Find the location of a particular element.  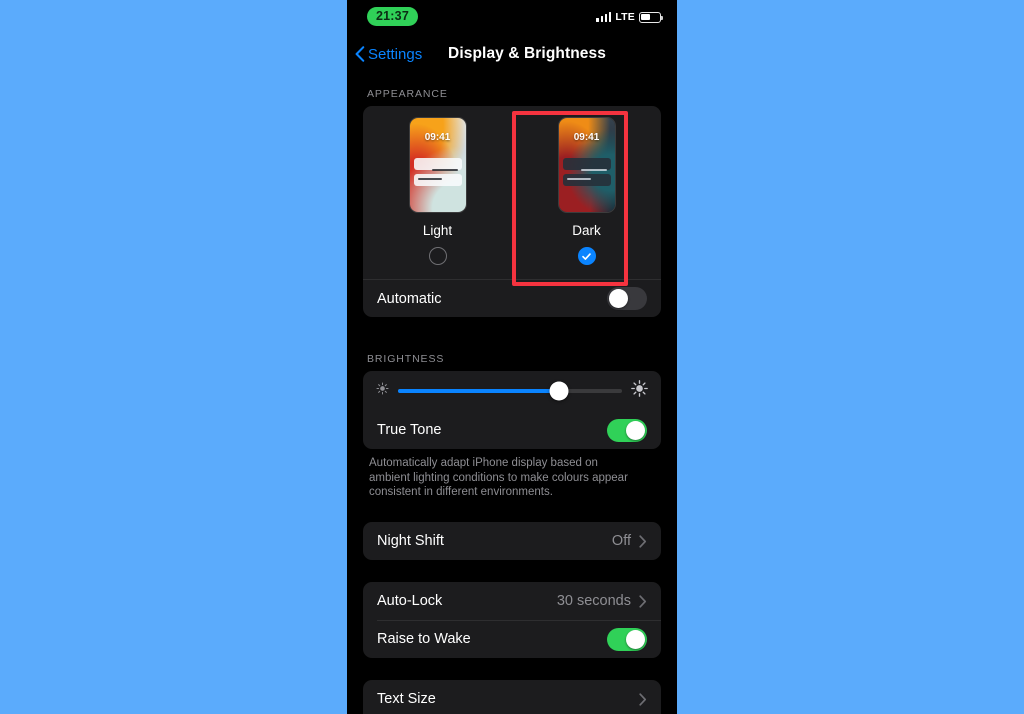

automatic-toggle is located at coordinates (627, 298).